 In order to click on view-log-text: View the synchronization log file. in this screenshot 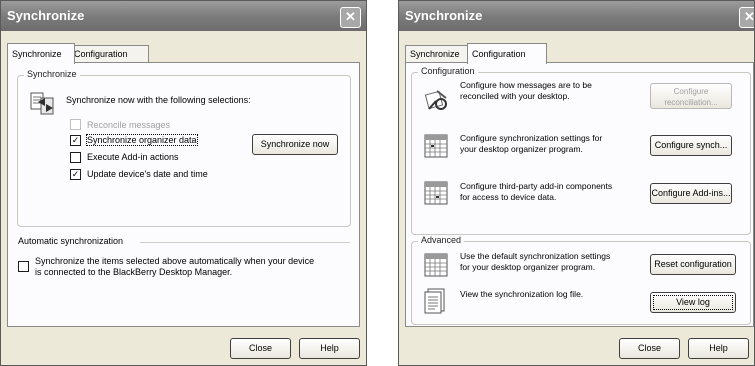, I will do `click(522, 294)`.